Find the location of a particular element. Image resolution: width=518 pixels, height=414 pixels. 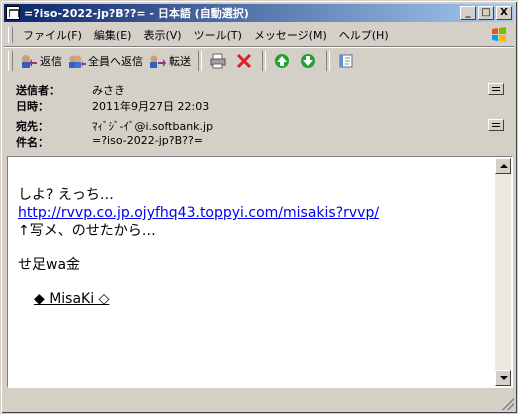

date-value: 2011年9月27日 22:03 is located at coordinates (151, 106).